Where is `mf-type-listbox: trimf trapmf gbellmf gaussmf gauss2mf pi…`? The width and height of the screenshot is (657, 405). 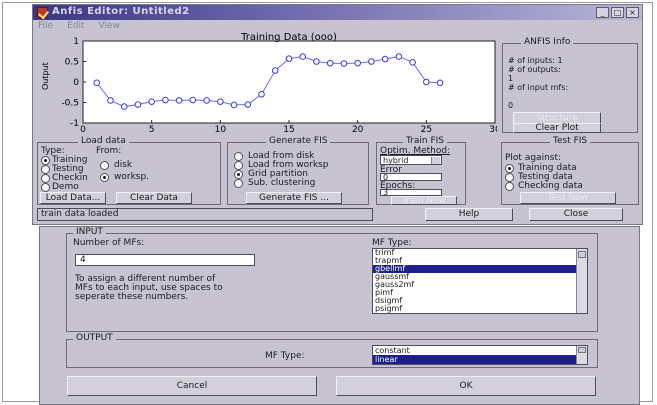
mf-type-listbox: trimf trapmf gbellmf gaussmf gauss2mf pi… is located at coordinates (480, 281).